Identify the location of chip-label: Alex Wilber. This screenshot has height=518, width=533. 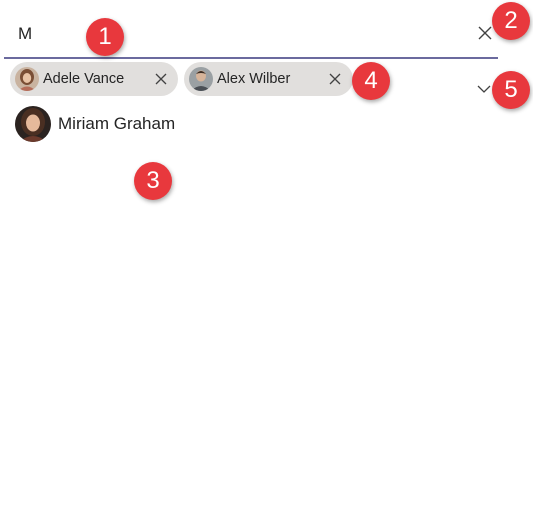
(254, 79).